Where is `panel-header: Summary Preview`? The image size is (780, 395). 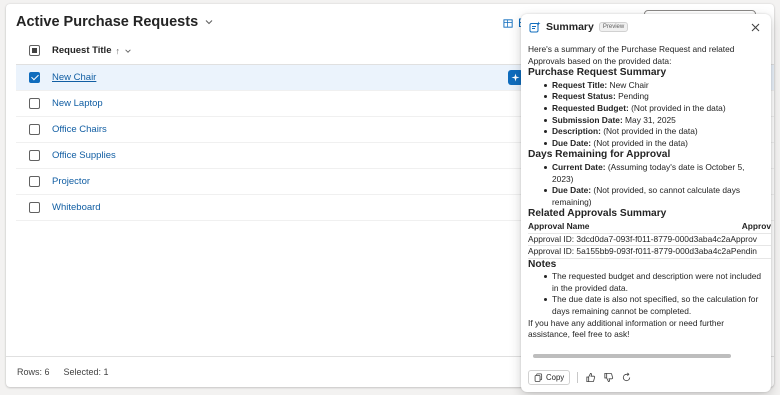
panel-header: Summary Preview is located at coordinates (579, 27).